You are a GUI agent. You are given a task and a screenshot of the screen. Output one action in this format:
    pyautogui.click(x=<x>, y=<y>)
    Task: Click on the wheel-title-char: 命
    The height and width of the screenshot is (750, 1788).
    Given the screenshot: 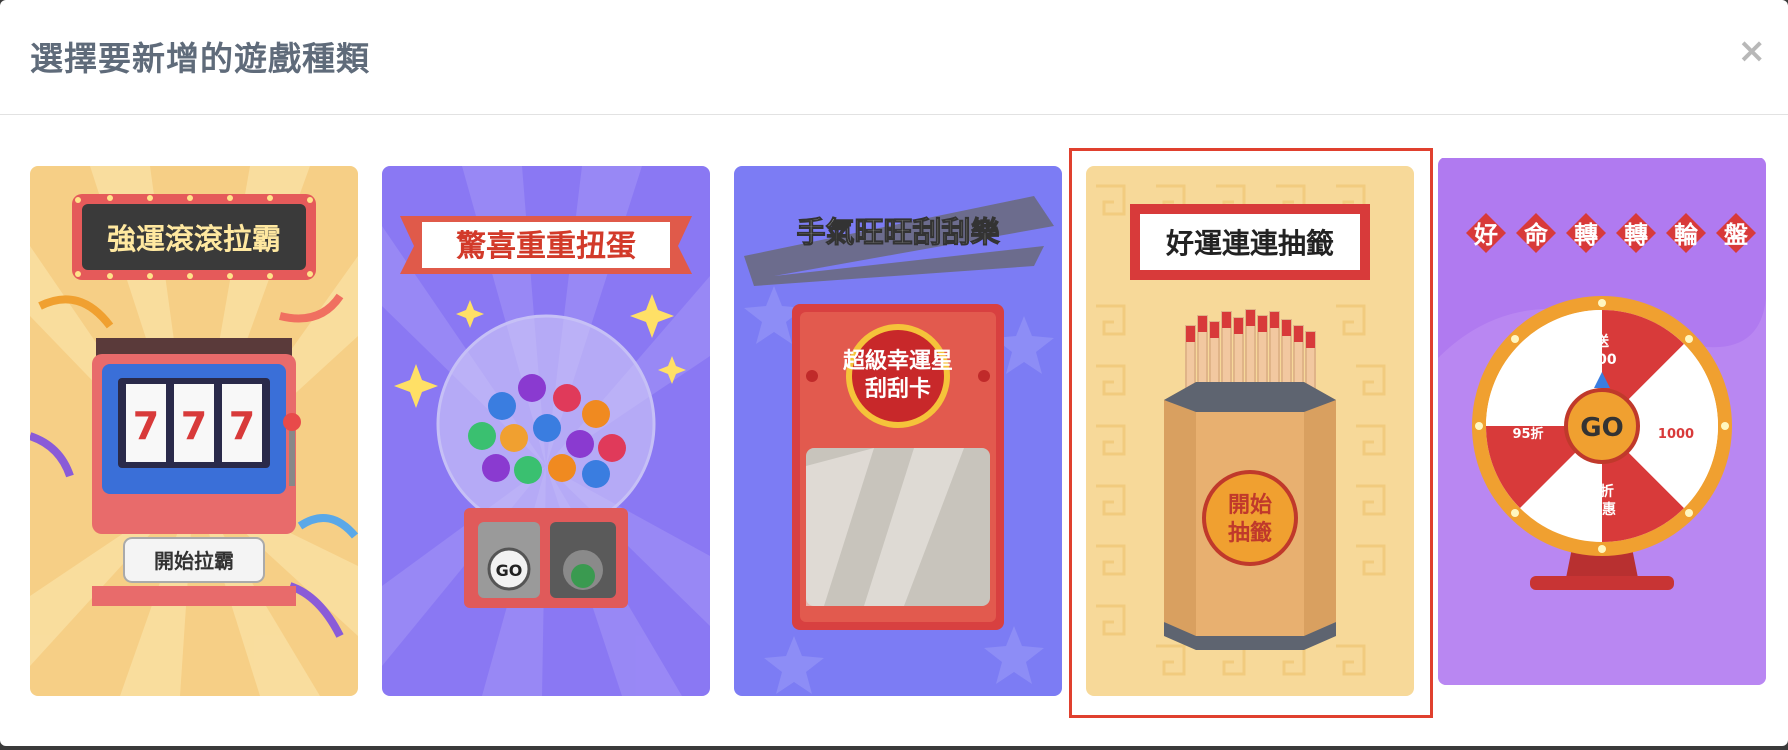 What is the action you would take?
    pyautogui.click(x=1536, y=235)
    